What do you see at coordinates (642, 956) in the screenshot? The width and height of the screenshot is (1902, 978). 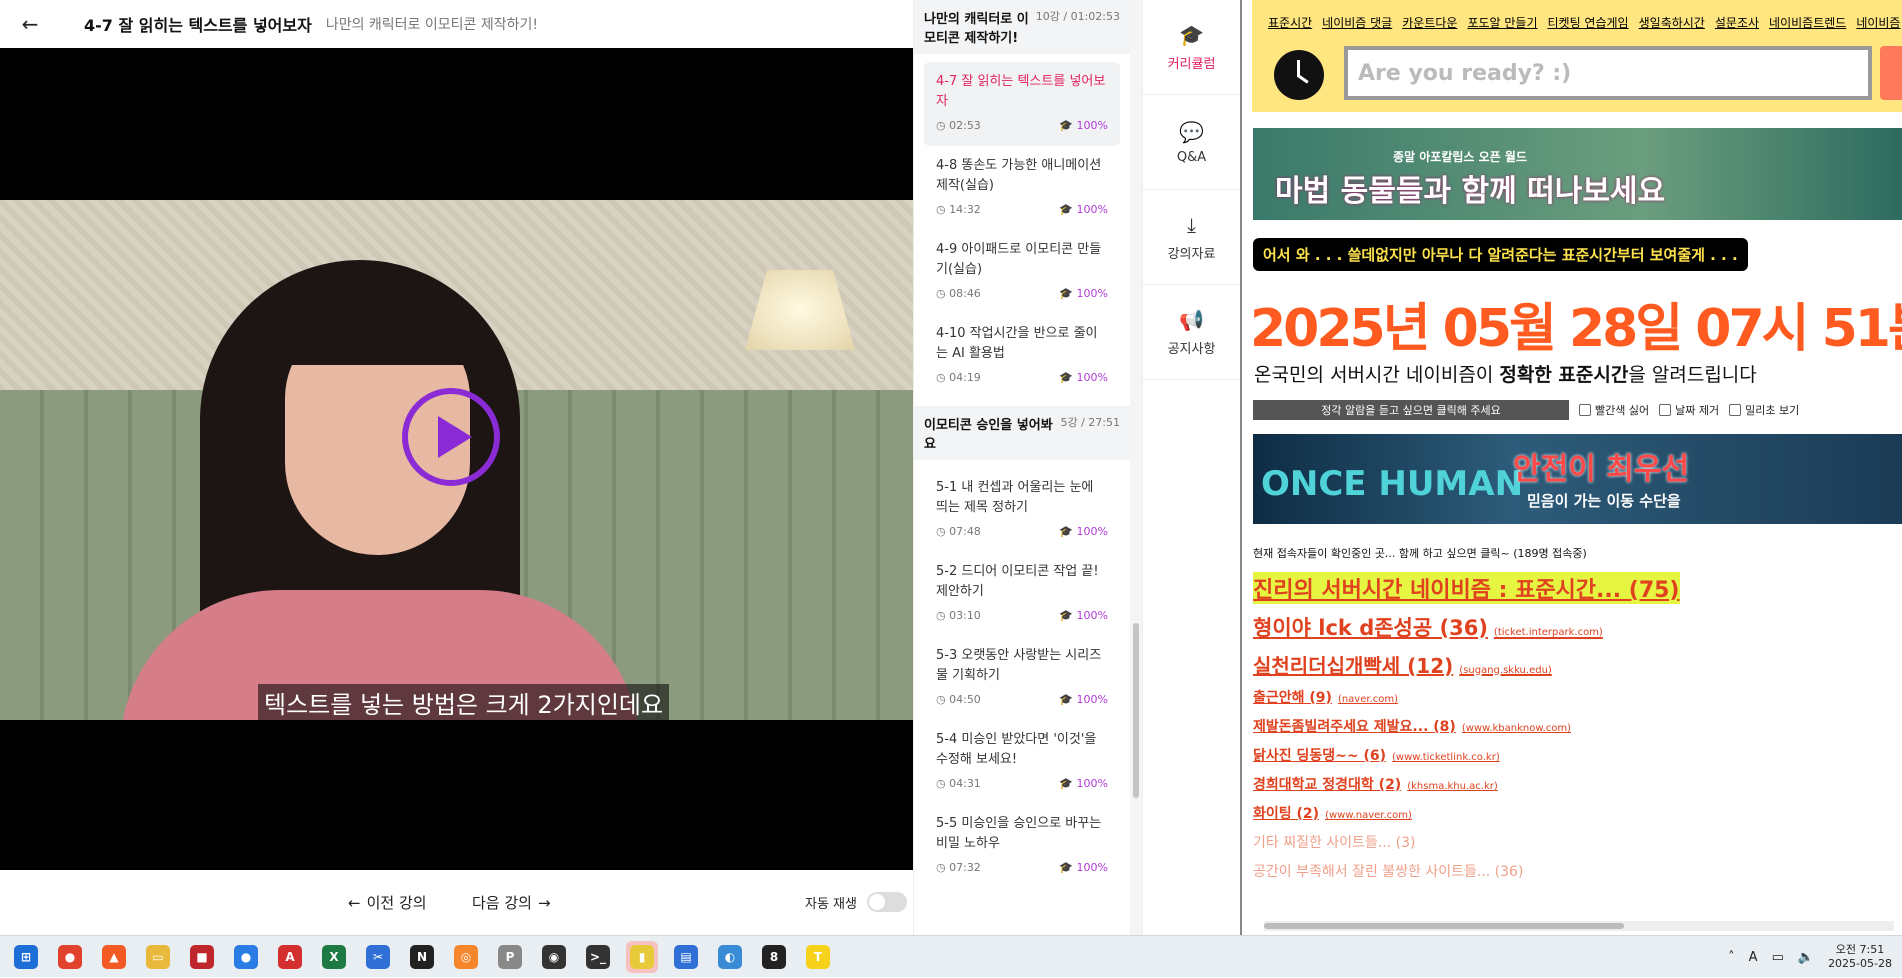 I see `taskbar-app-sticky-notes: ▮` at bounding box center [642, 956].